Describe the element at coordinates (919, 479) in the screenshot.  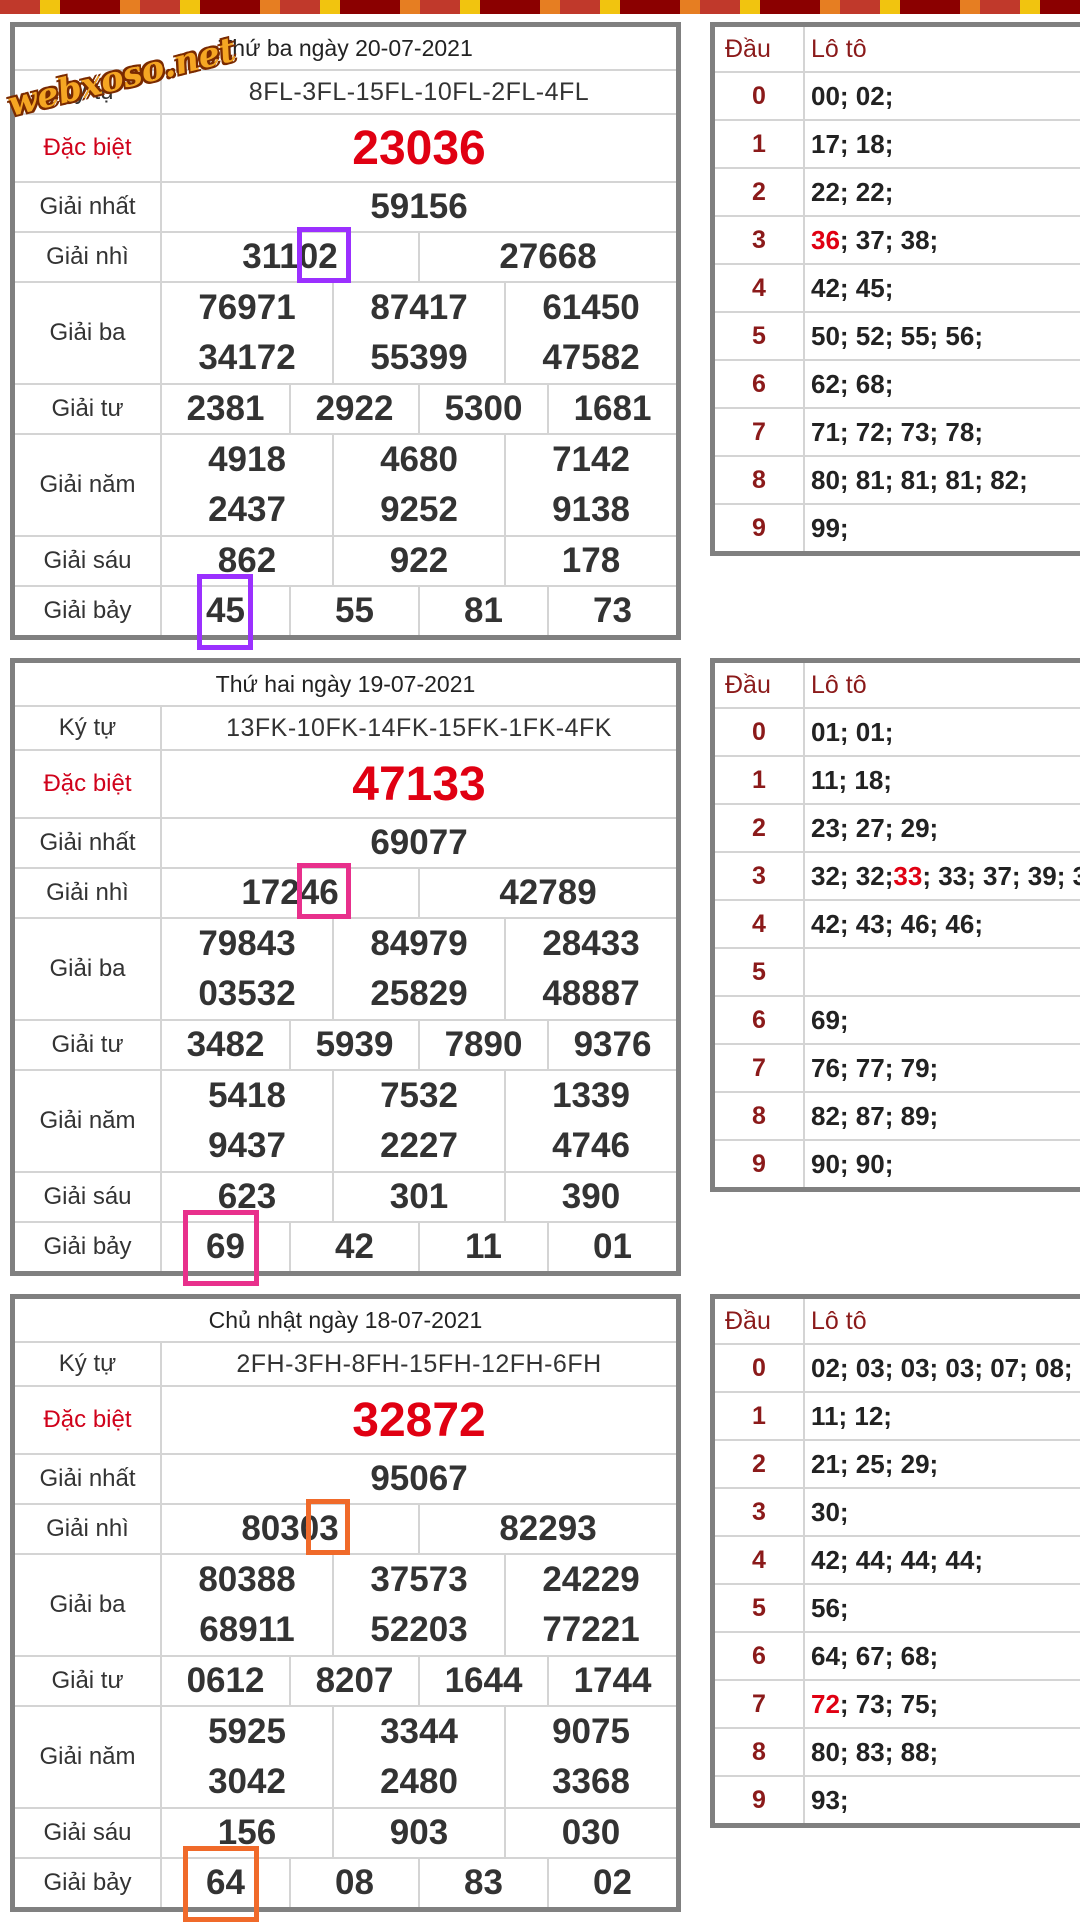
I see `loto-numbers-text: 80; 81; 81; 81; 82;` at that location.